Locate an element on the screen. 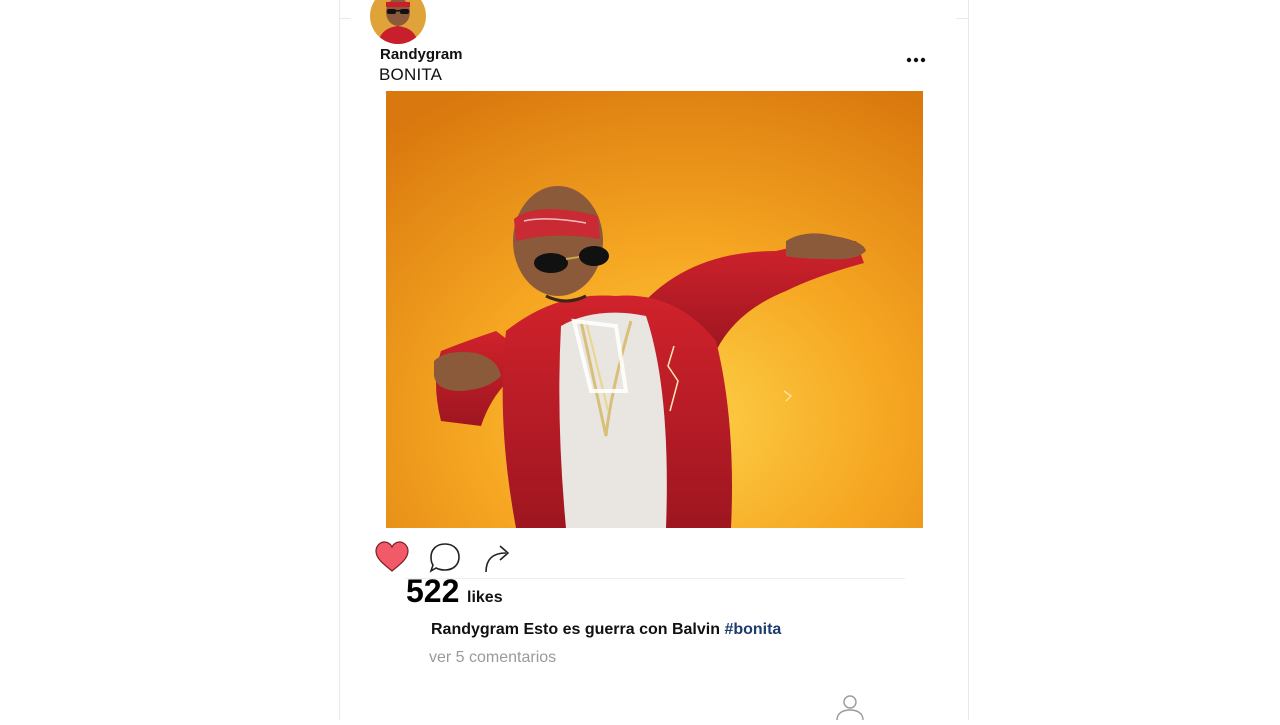  post-frame-top-border is located at coordinates (345, 18).